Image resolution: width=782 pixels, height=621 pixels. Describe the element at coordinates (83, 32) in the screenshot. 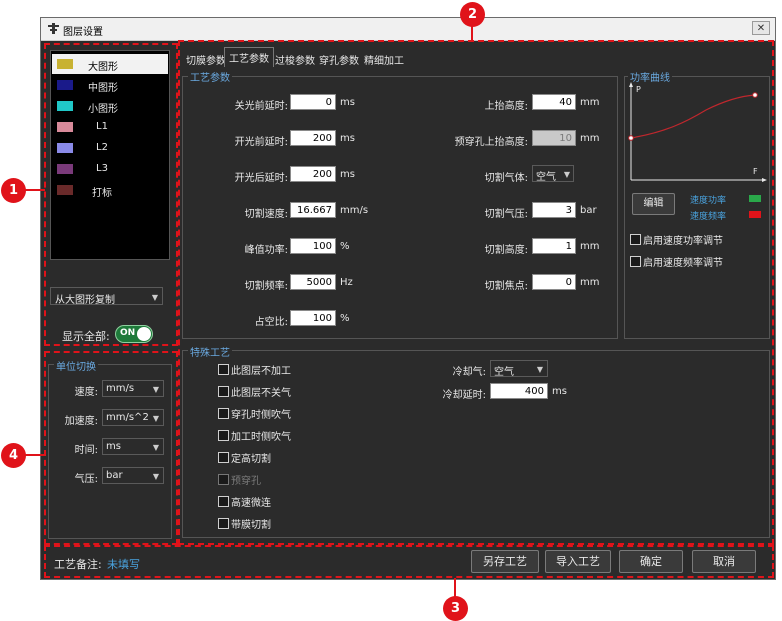

I see `window-title: 图层设置` at that location.